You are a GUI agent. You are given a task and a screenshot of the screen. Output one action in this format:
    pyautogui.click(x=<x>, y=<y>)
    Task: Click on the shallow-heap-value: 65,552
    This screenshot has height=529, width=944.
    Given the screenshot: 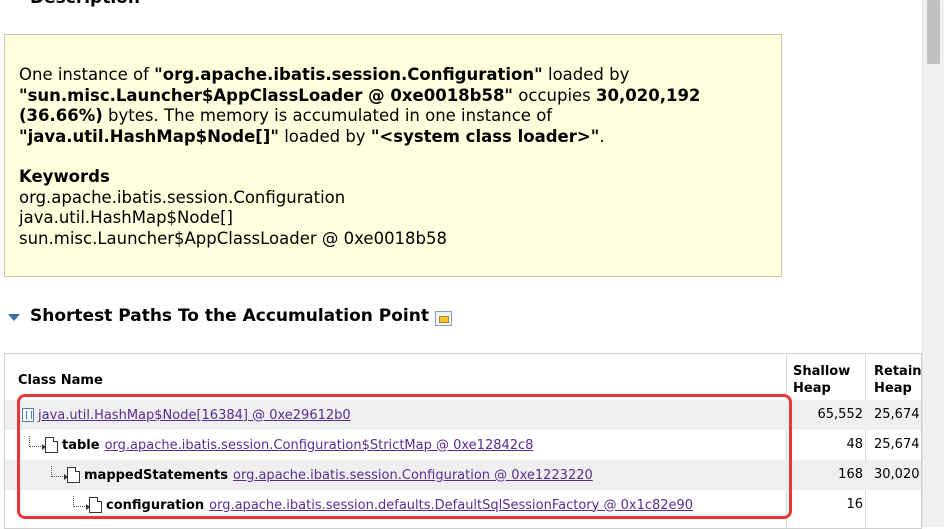 What is the action you would take?
    pyautogui.click(x=840, y=414)
    